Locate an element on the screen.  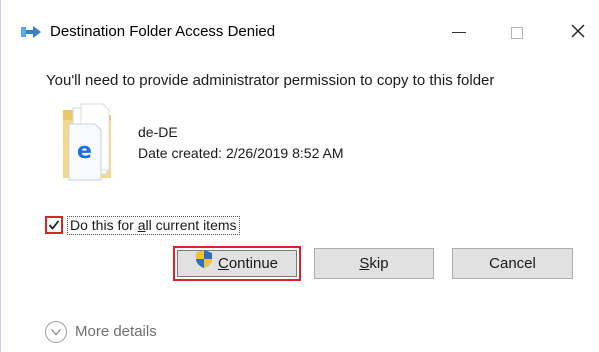
apply-all-label-post: ll current items is located at coordinates (191, 225).